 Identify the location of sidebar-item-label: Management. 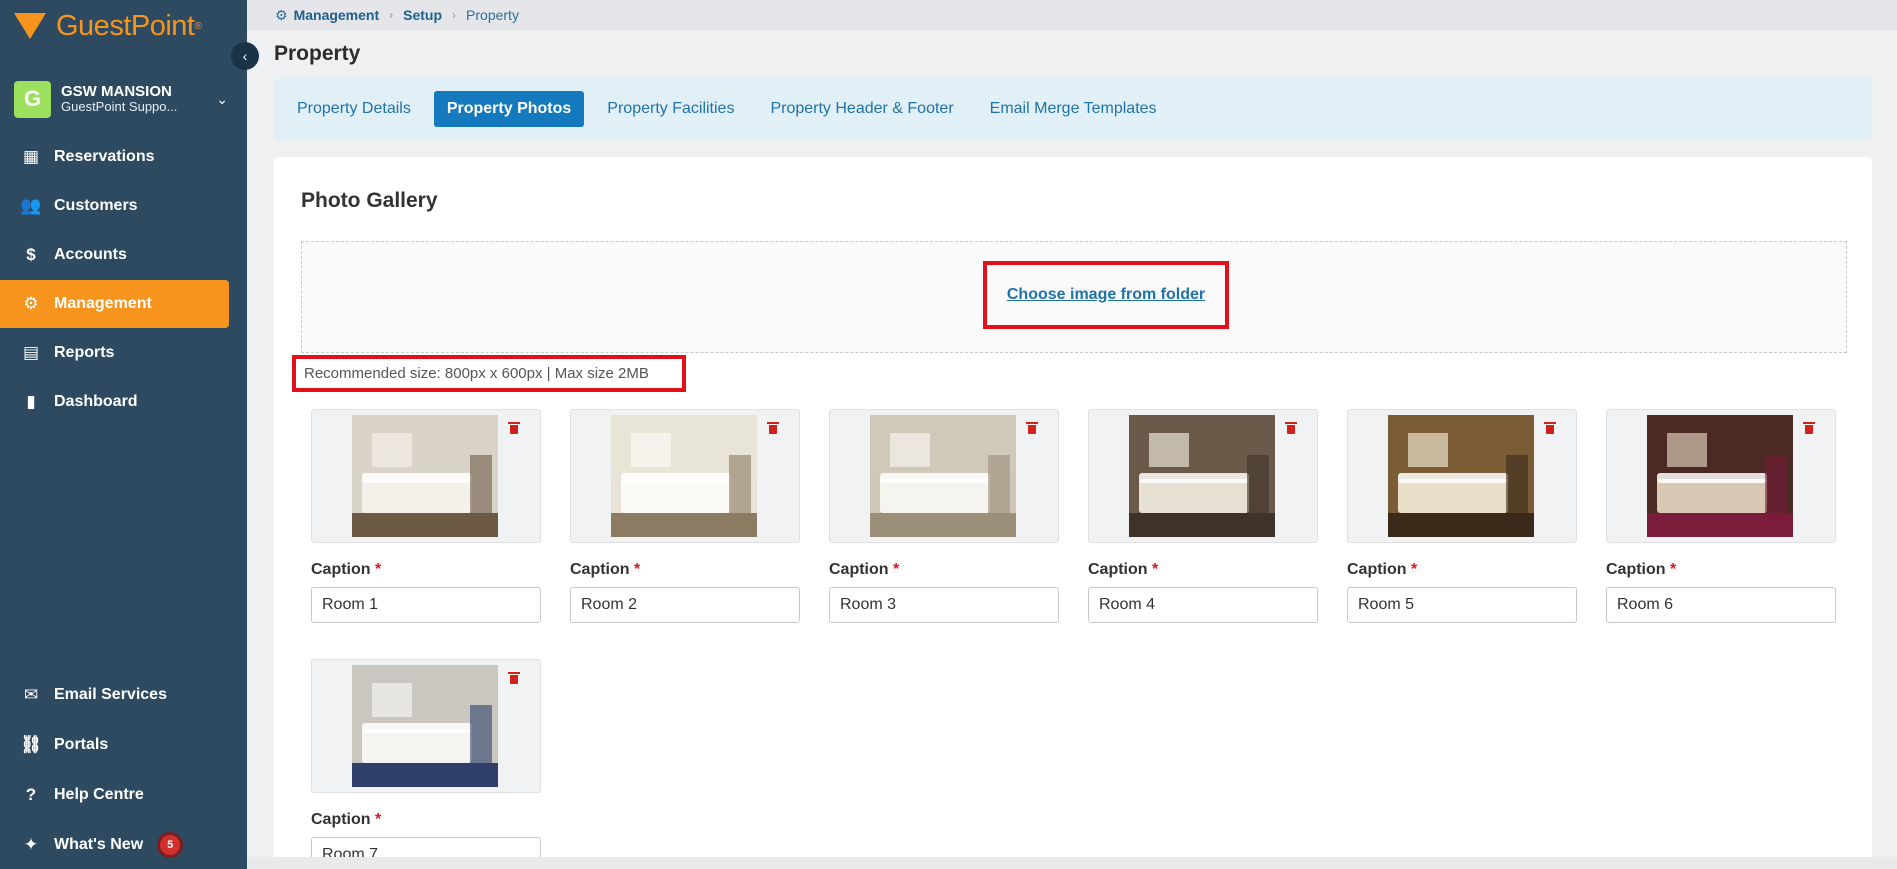
(103, 303).